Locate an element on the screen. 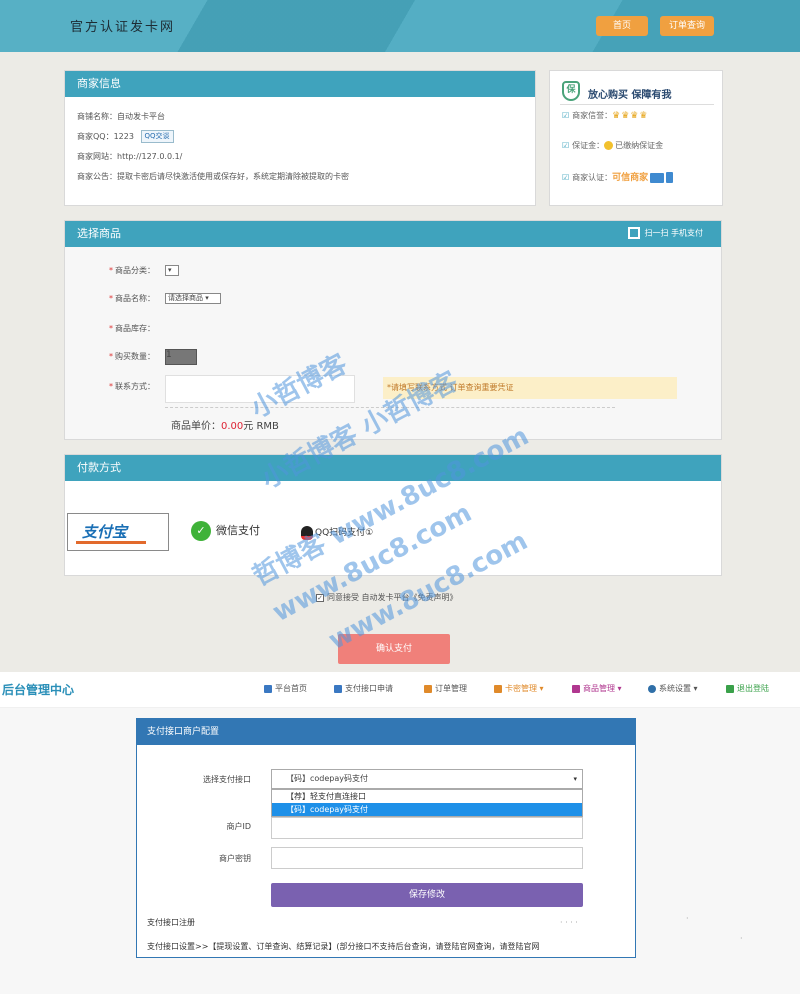 The image size is (800, 994). deposit-row: ☑ 保证金： 已缴纳保证金 is located at coordinates (612, 146).